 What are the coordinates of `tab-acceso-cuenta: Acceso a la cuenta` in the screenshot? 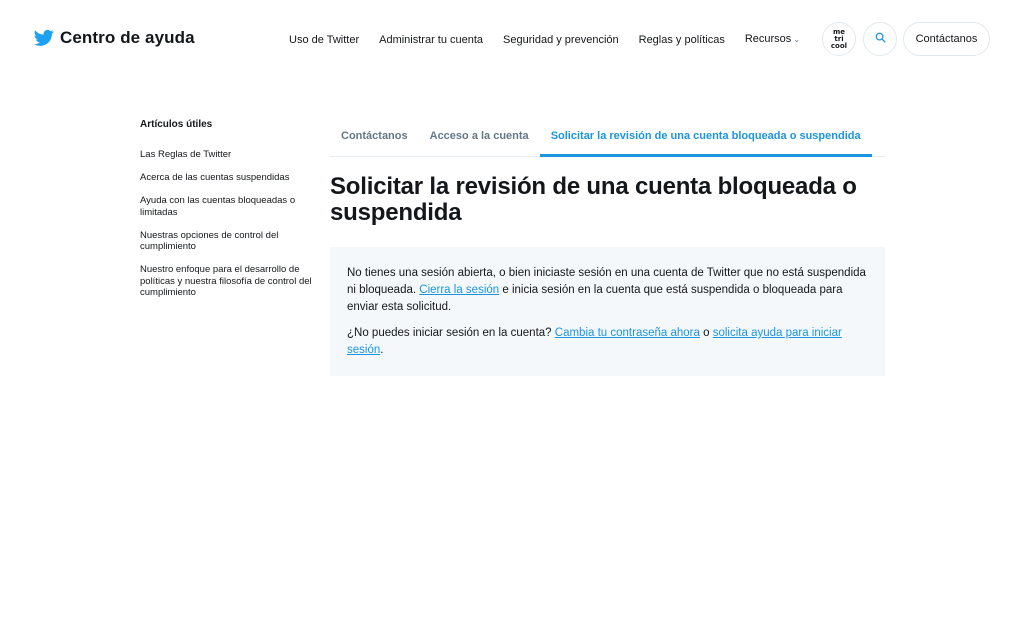 It's located at (479, 141).